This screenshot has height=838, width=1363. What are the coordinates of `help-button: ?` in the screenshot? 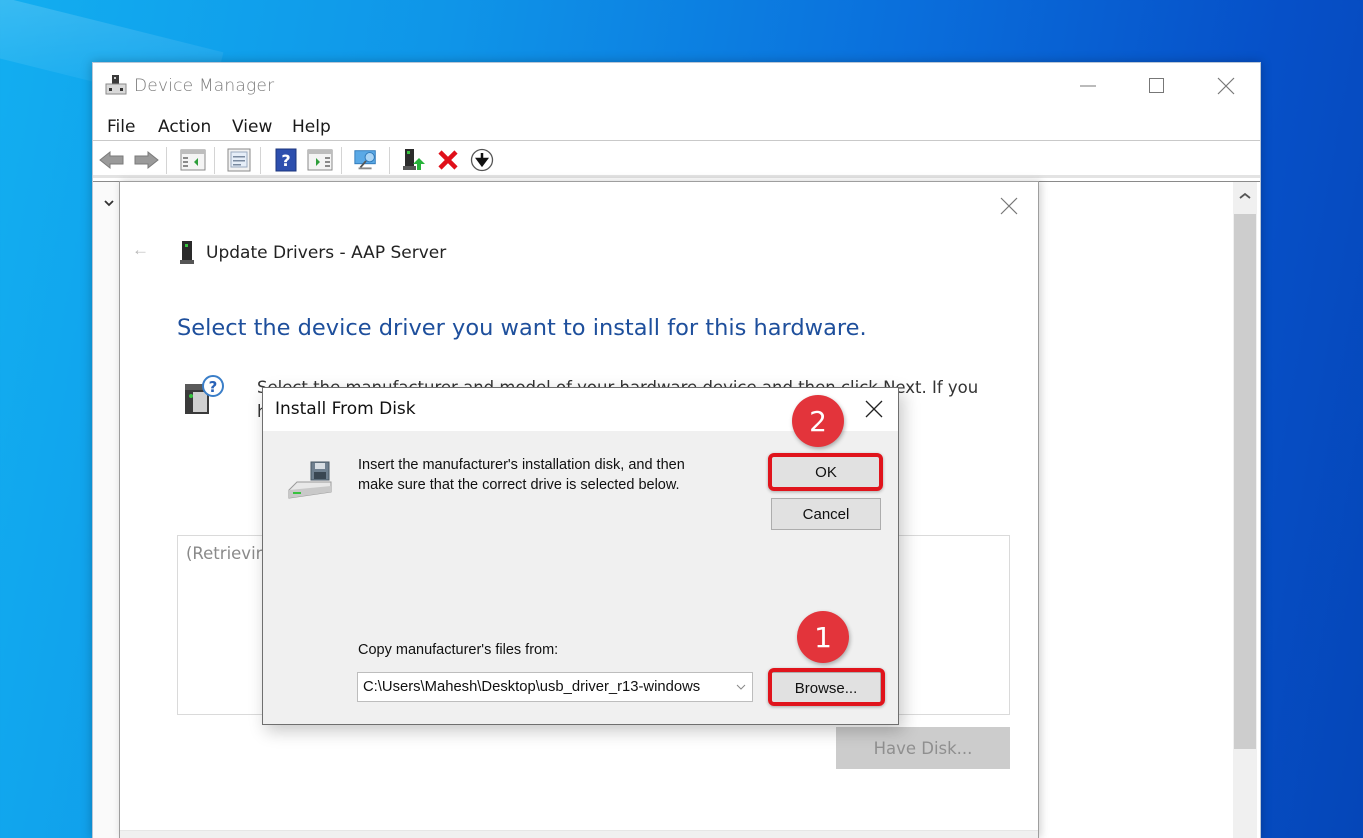 It's located at (286, 160).